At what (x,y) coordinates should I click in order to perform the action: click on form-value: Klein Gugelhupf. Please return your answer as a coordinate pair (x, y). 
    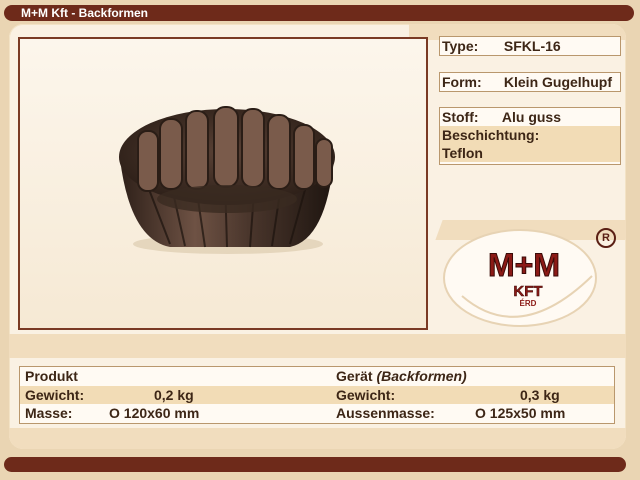
    Looking at the image, I should click on (557, 82).